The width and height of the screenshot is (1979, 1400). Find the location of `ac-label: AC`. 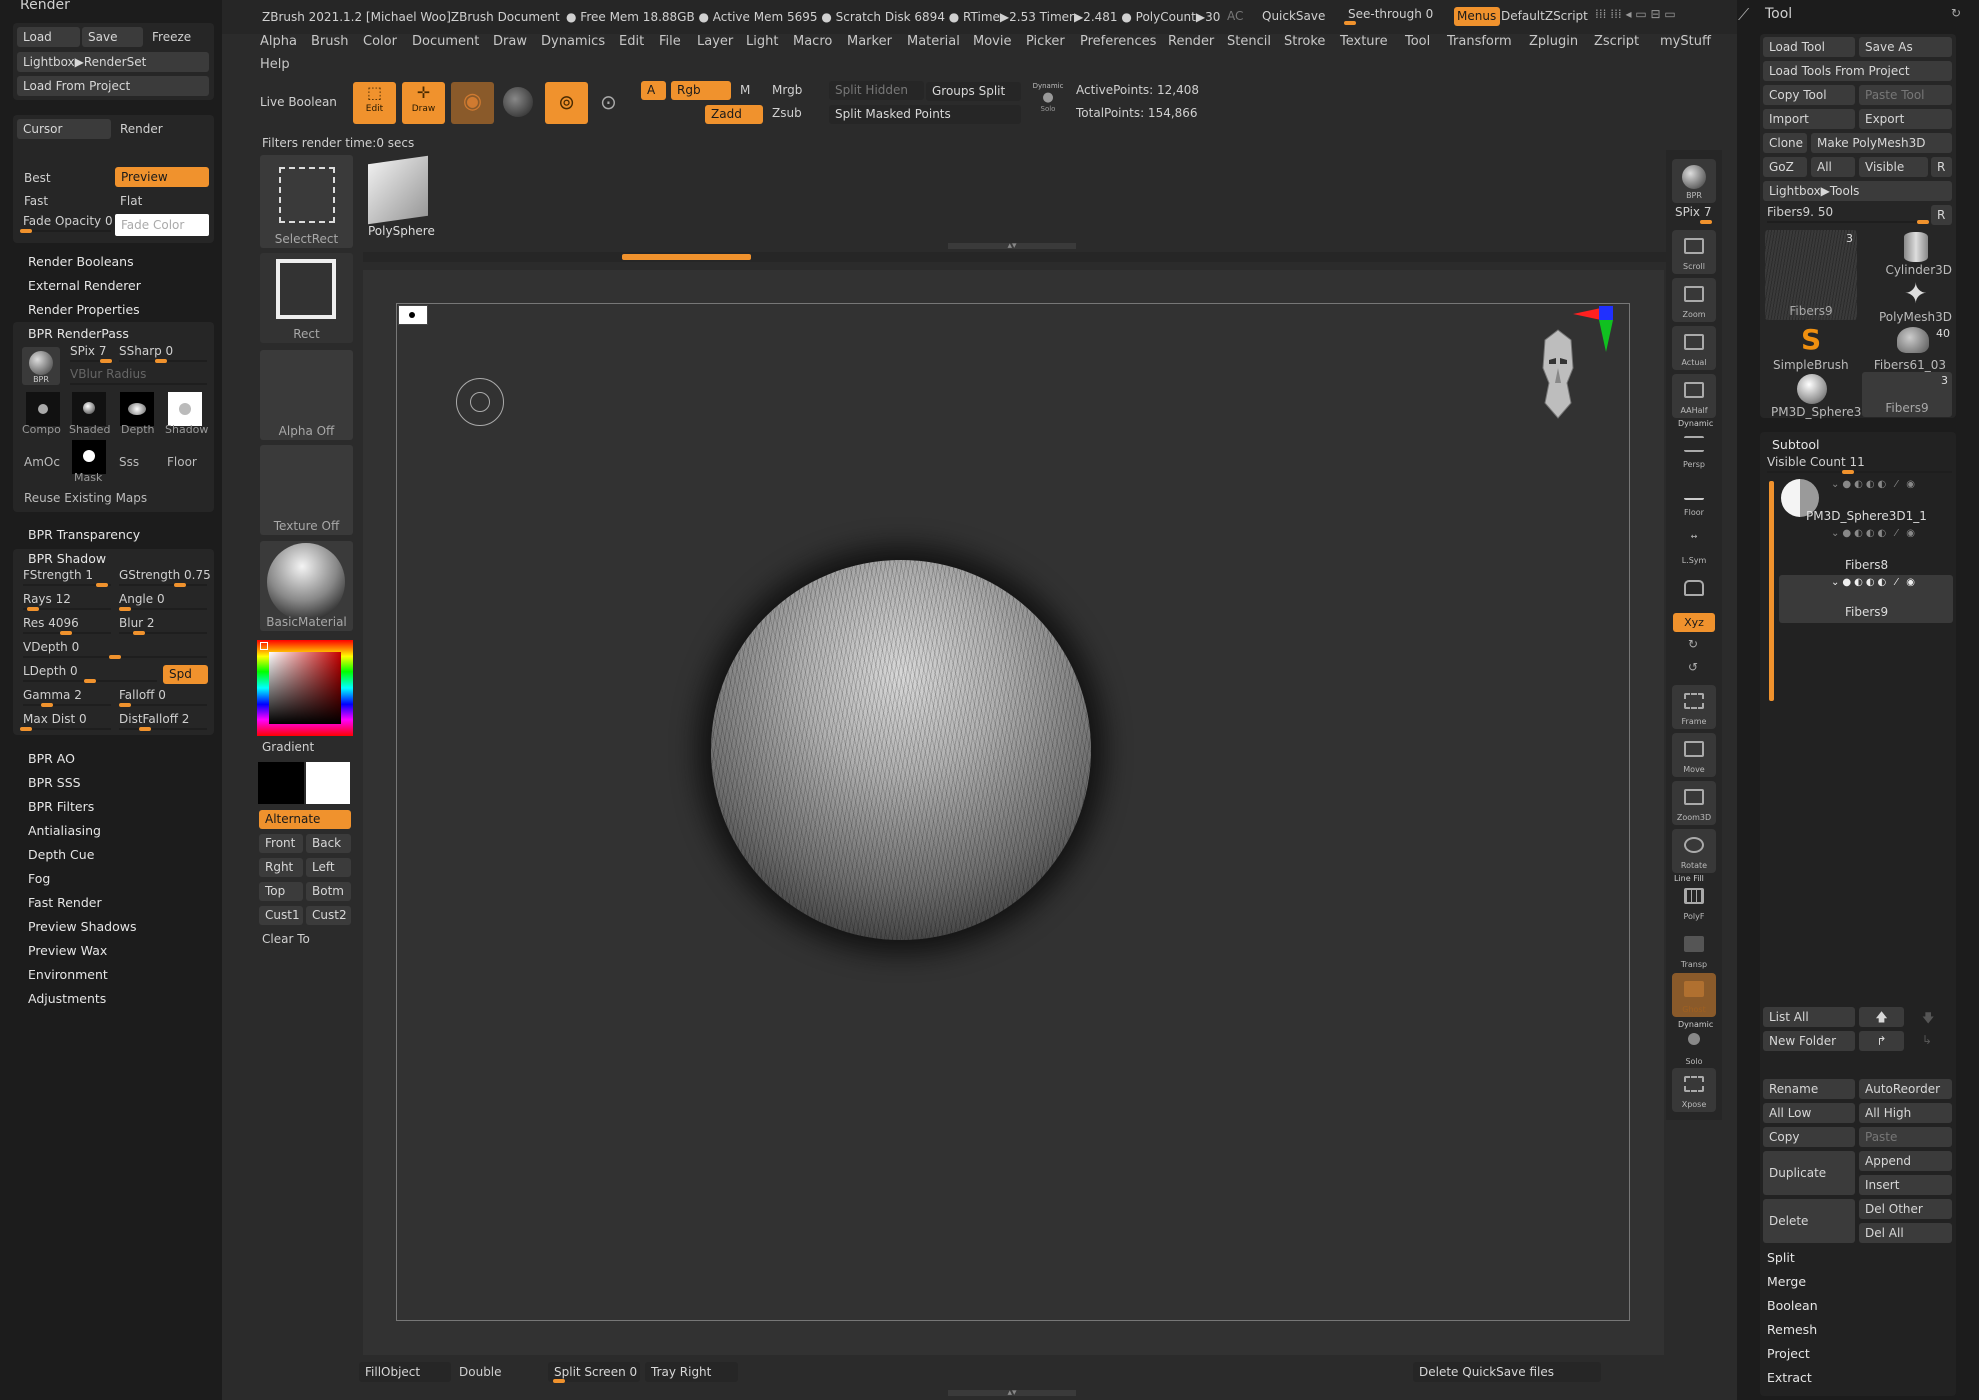

ac-label: AC is located at coordinates (1235, 16).